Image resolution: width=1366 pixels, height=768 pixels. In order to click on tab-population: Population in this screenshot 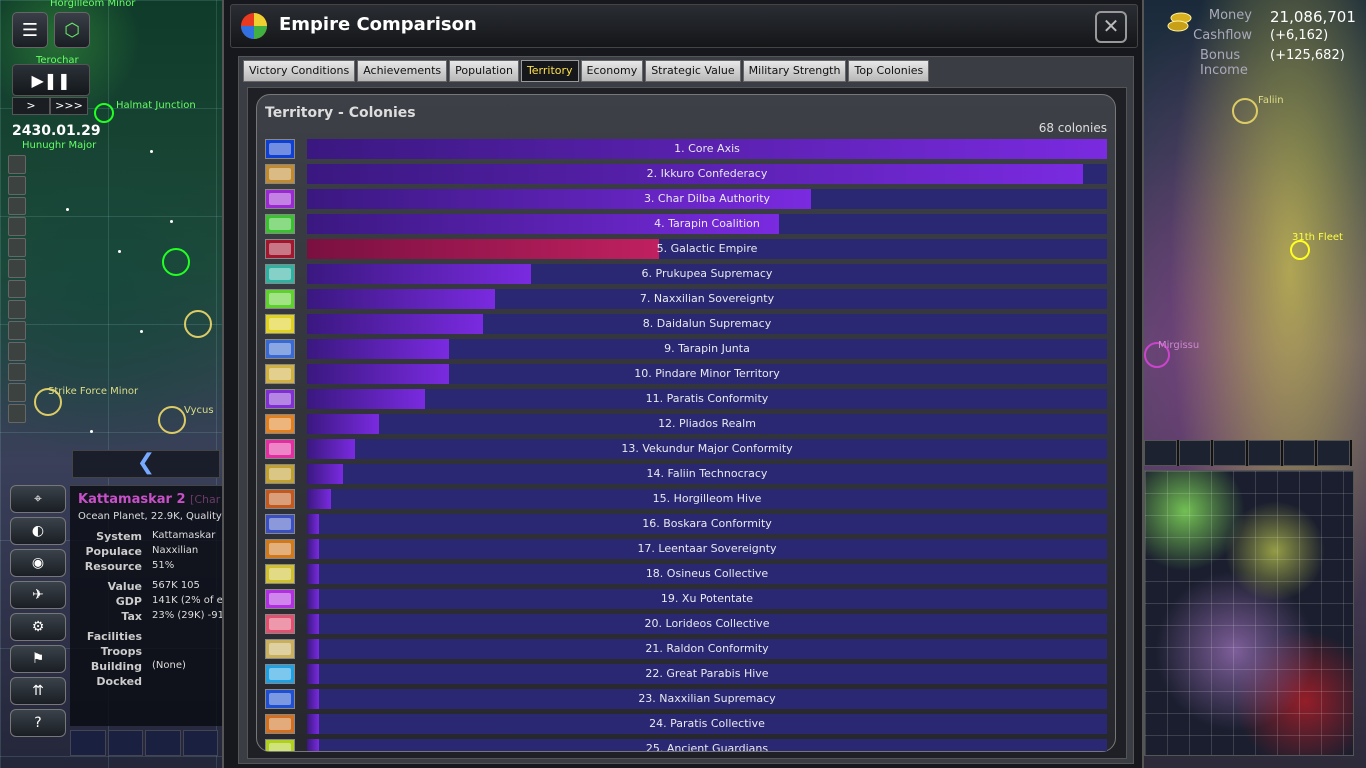, I will do `click(484, 71)`.